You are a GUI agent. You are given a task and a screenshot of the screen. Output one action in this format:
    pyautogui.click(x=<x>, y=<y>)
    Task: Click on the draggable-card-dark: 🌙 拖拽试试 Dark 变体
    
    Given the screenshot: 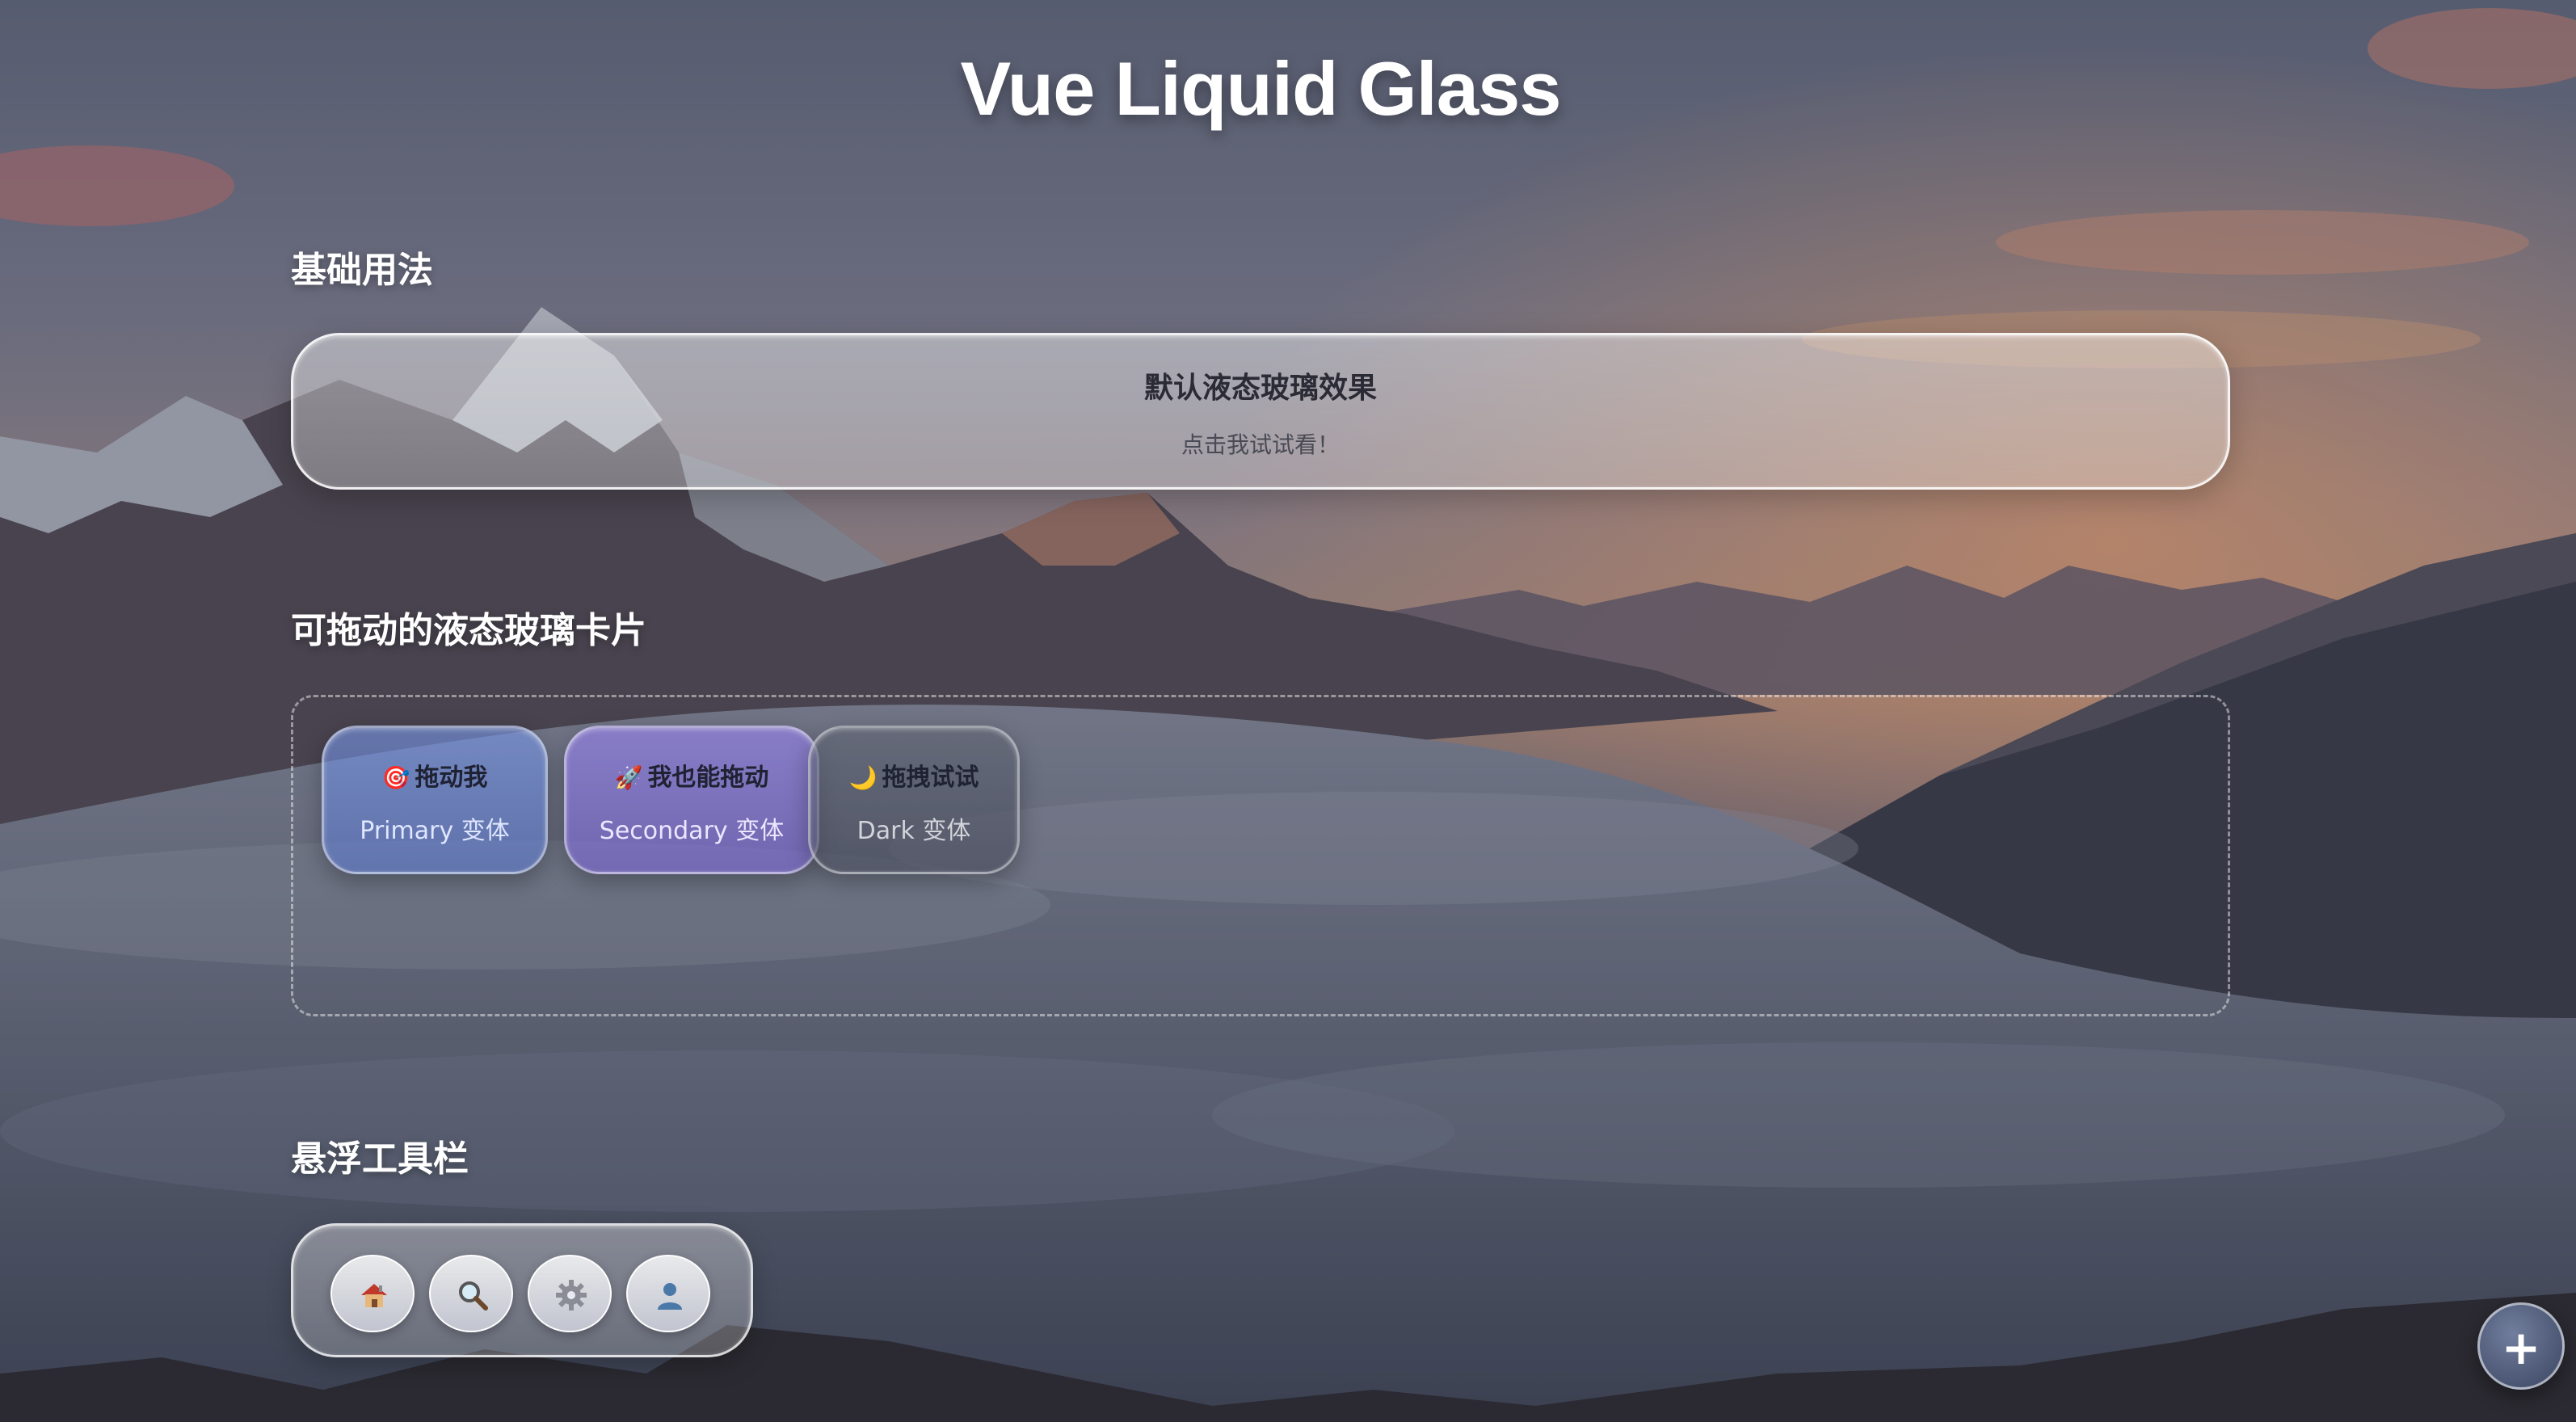 What is the action you would take?
    pyautogui.click(x=914, y=800)
    